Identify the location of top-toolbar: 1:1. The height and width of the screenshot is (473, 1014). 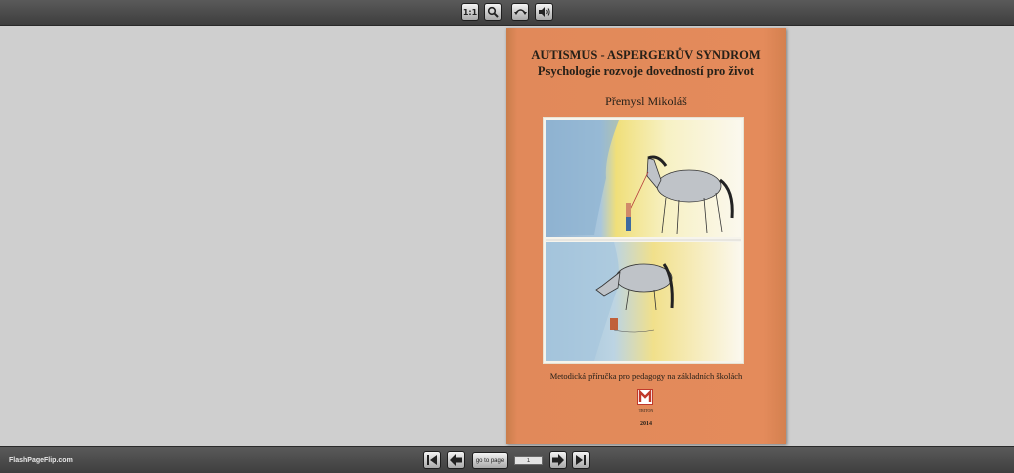
(507, 13).